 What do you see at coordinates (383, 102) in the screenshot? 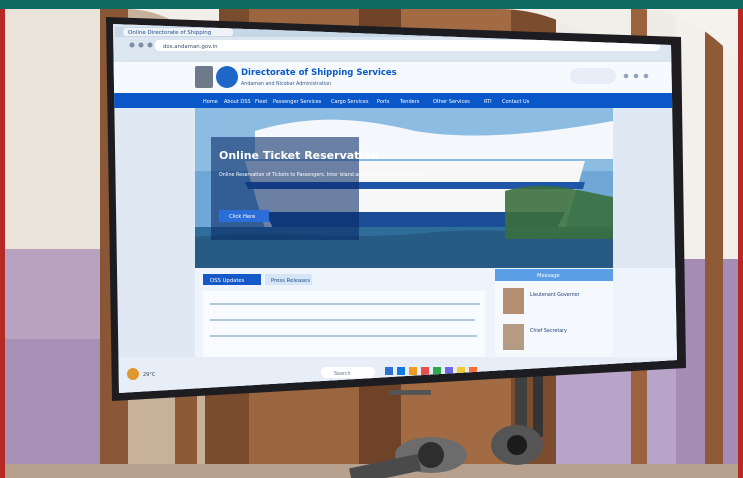
I see `nav-item-ports: Ports` at bounding box center [383, 102].